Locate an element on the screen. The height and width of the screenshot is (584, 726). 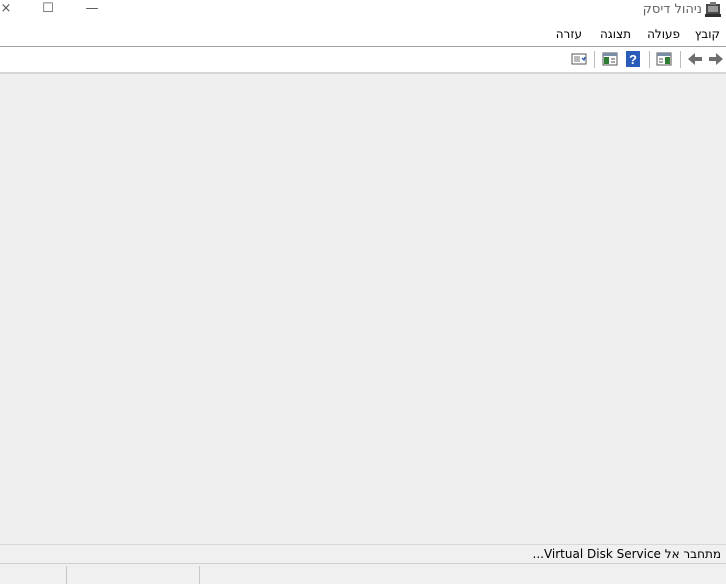
bottom-status-panes is located at coordinates (363, 573).